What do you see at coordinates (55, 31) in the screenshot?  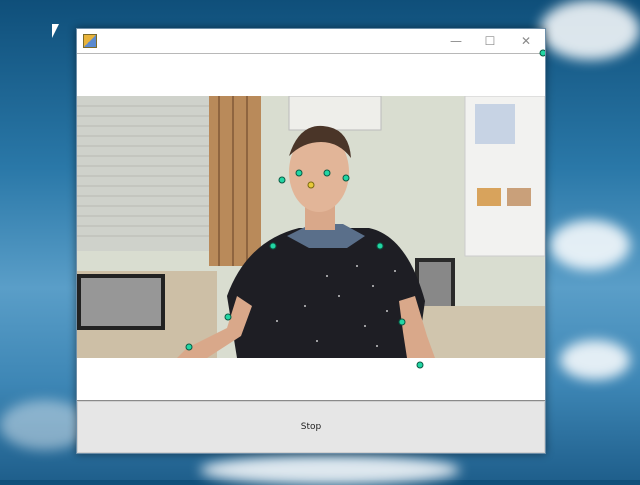 I see `mouse-cursor-icon` at bounding box center [55, 31].